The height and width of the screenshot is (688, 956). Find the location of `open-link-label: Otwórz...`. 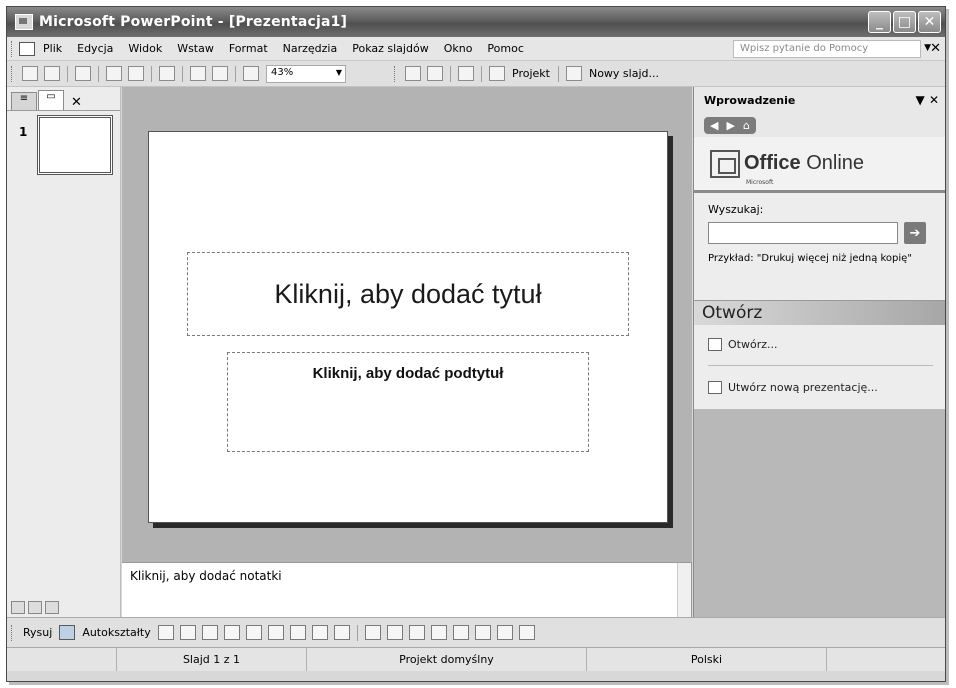

open-link-label: Otwórz... is located at coordinates (753, 344).